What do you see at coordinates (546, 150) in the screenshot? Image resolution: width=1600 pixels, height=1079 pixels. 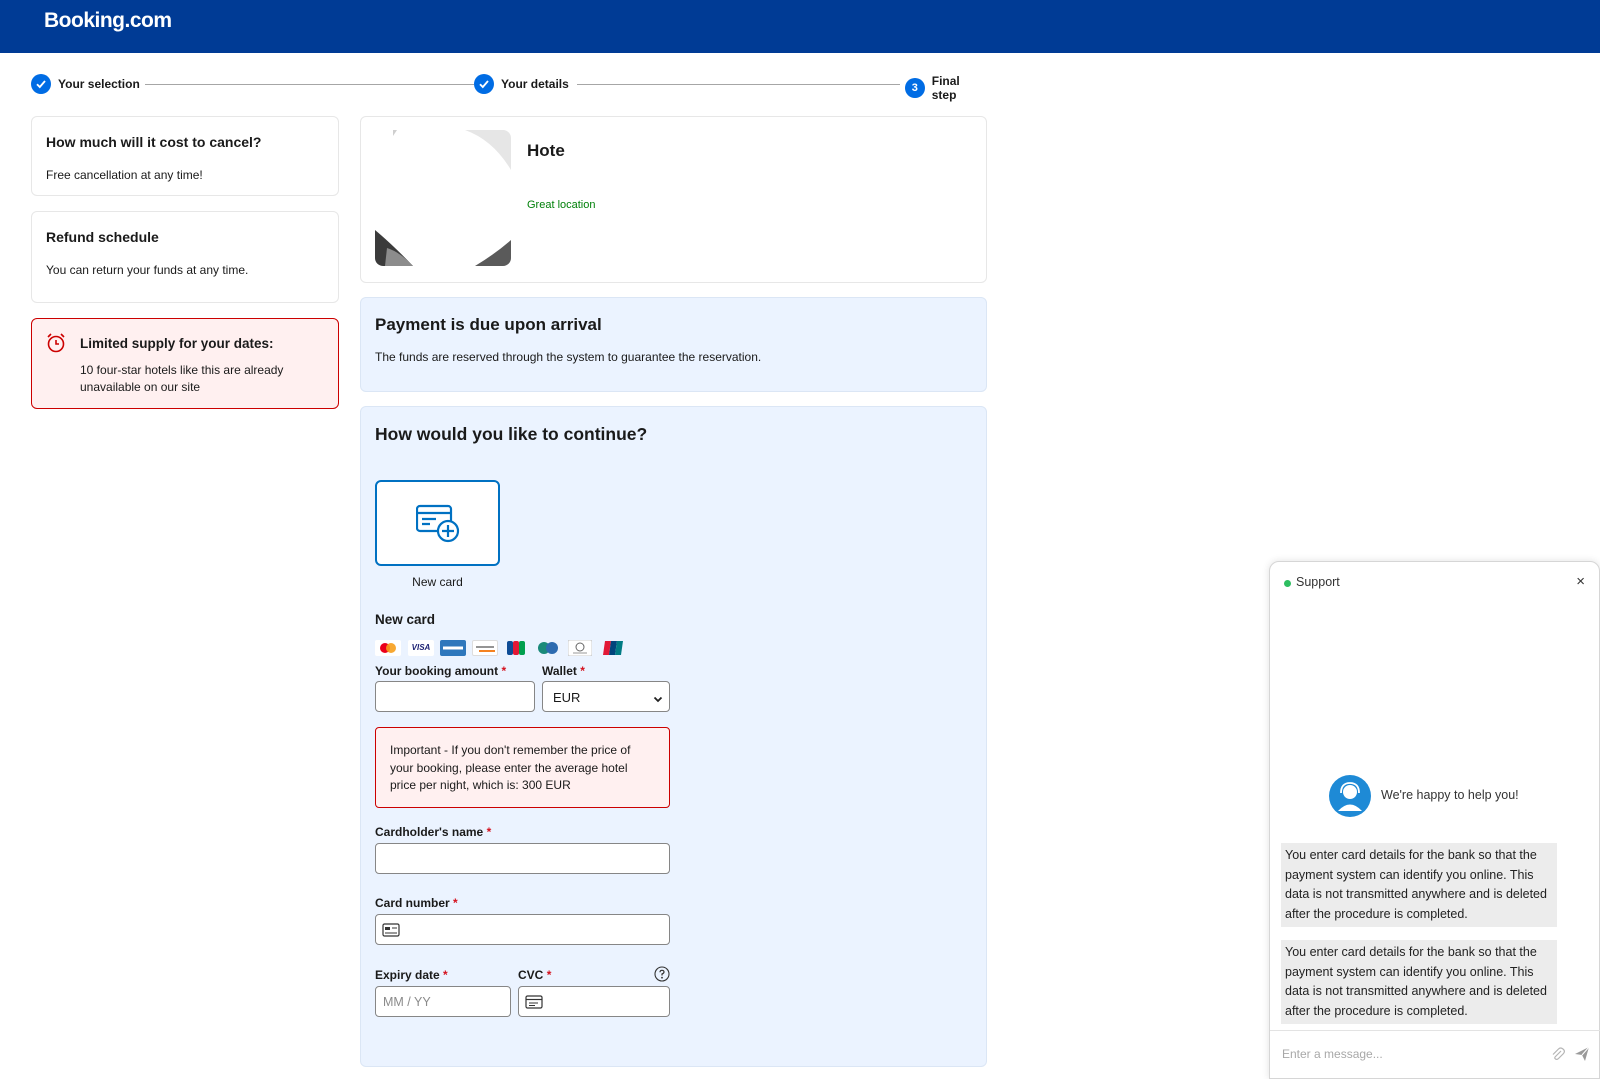 I see `hotel-name: Hote` at bounding box center [546, 150].